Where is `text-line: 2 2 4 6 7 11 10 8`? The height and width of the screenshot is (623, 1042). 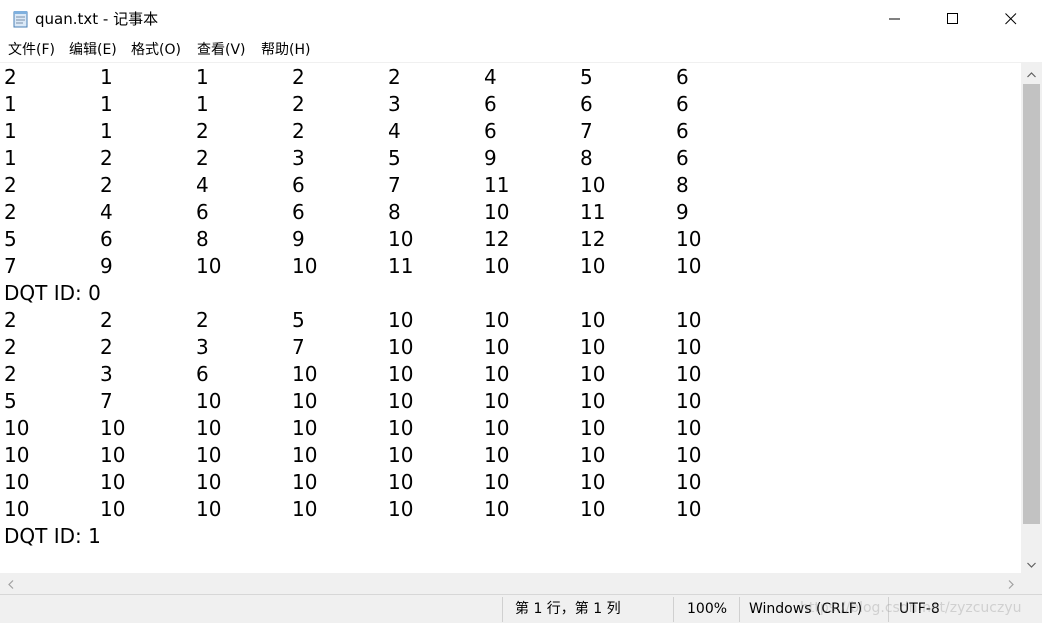
text-line: 2 2 4 6 7 11 10 8 is located at coordinates (510, 185).